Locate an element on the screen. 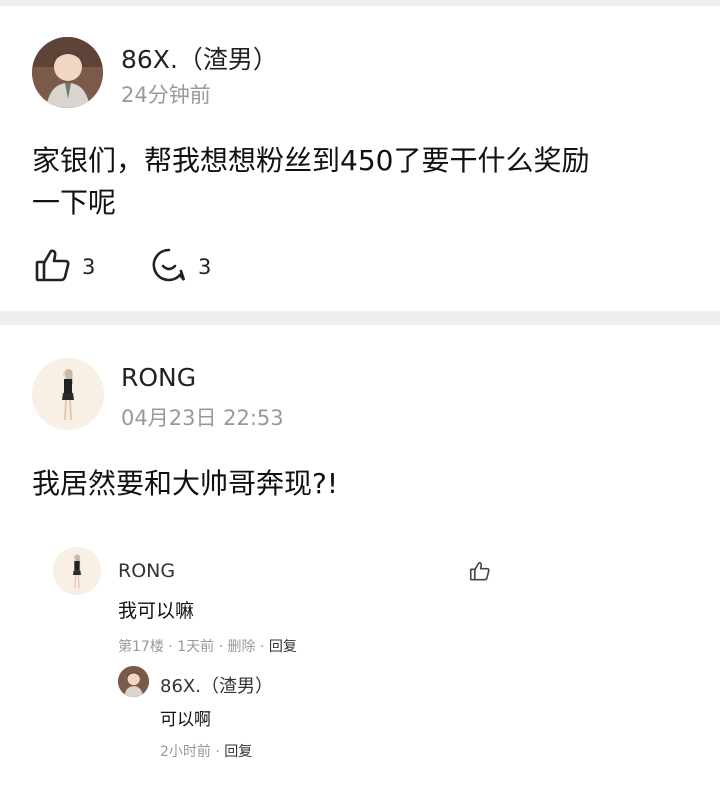 This screenshot has width=720, height=803. reply-author-name: RONG is located at coordinates (146, 571).